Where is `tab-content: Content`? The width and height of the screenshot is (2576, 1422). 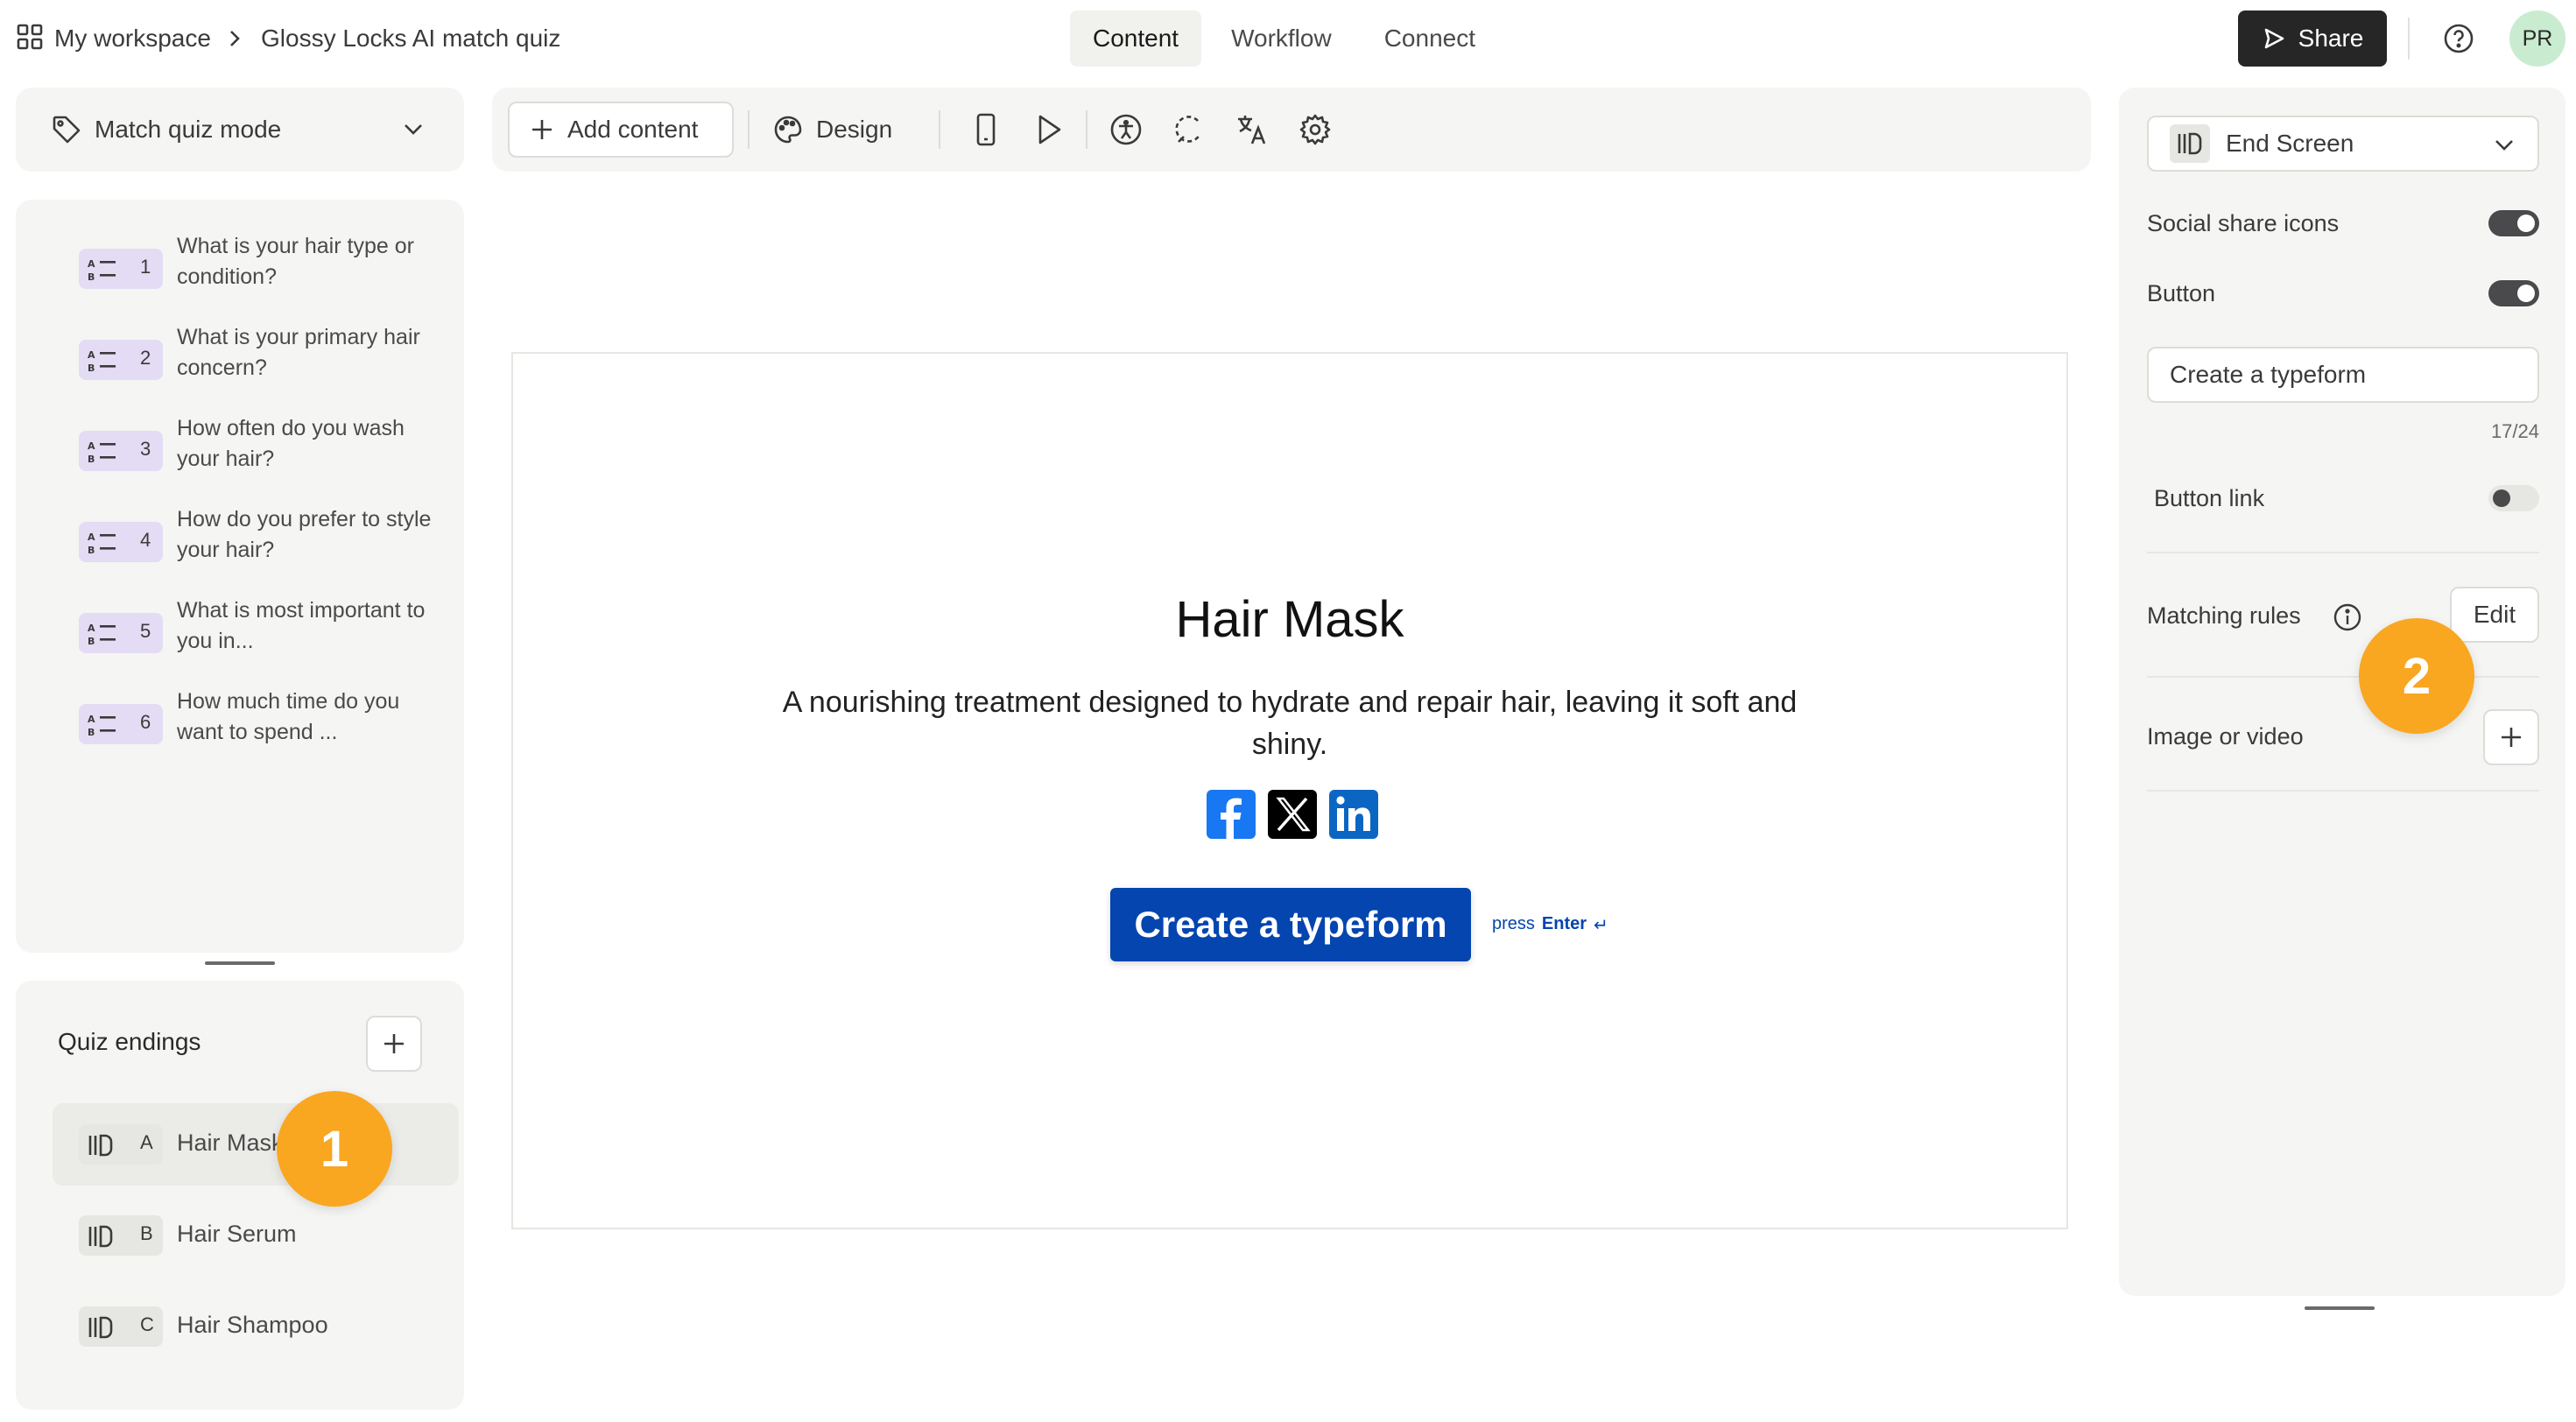
tab-content: Content is located at coordinates (1136, 39).